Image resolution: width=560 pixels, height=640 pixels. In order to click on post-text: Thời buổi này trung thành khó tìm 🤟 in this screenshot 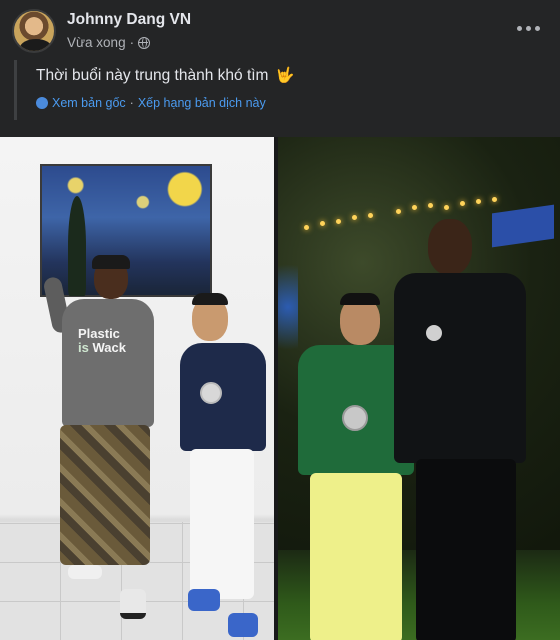, I will do `click(165, 75)`.